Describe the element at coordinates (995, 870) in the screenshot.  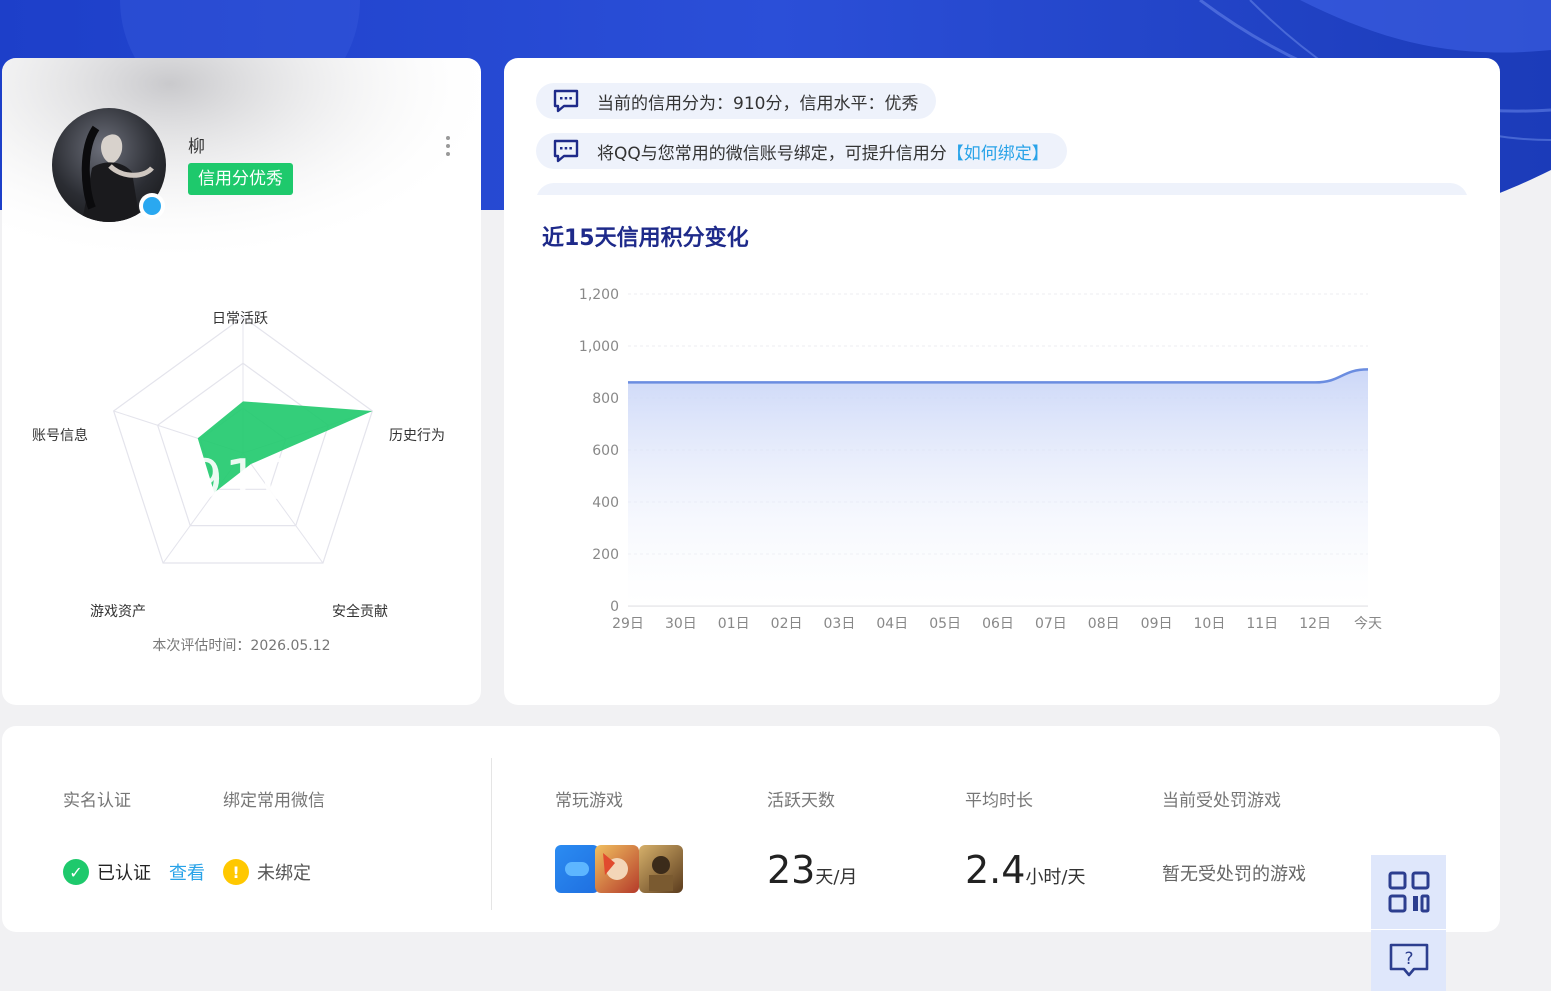
I see `avg-duration-number: 2.4` at that location.